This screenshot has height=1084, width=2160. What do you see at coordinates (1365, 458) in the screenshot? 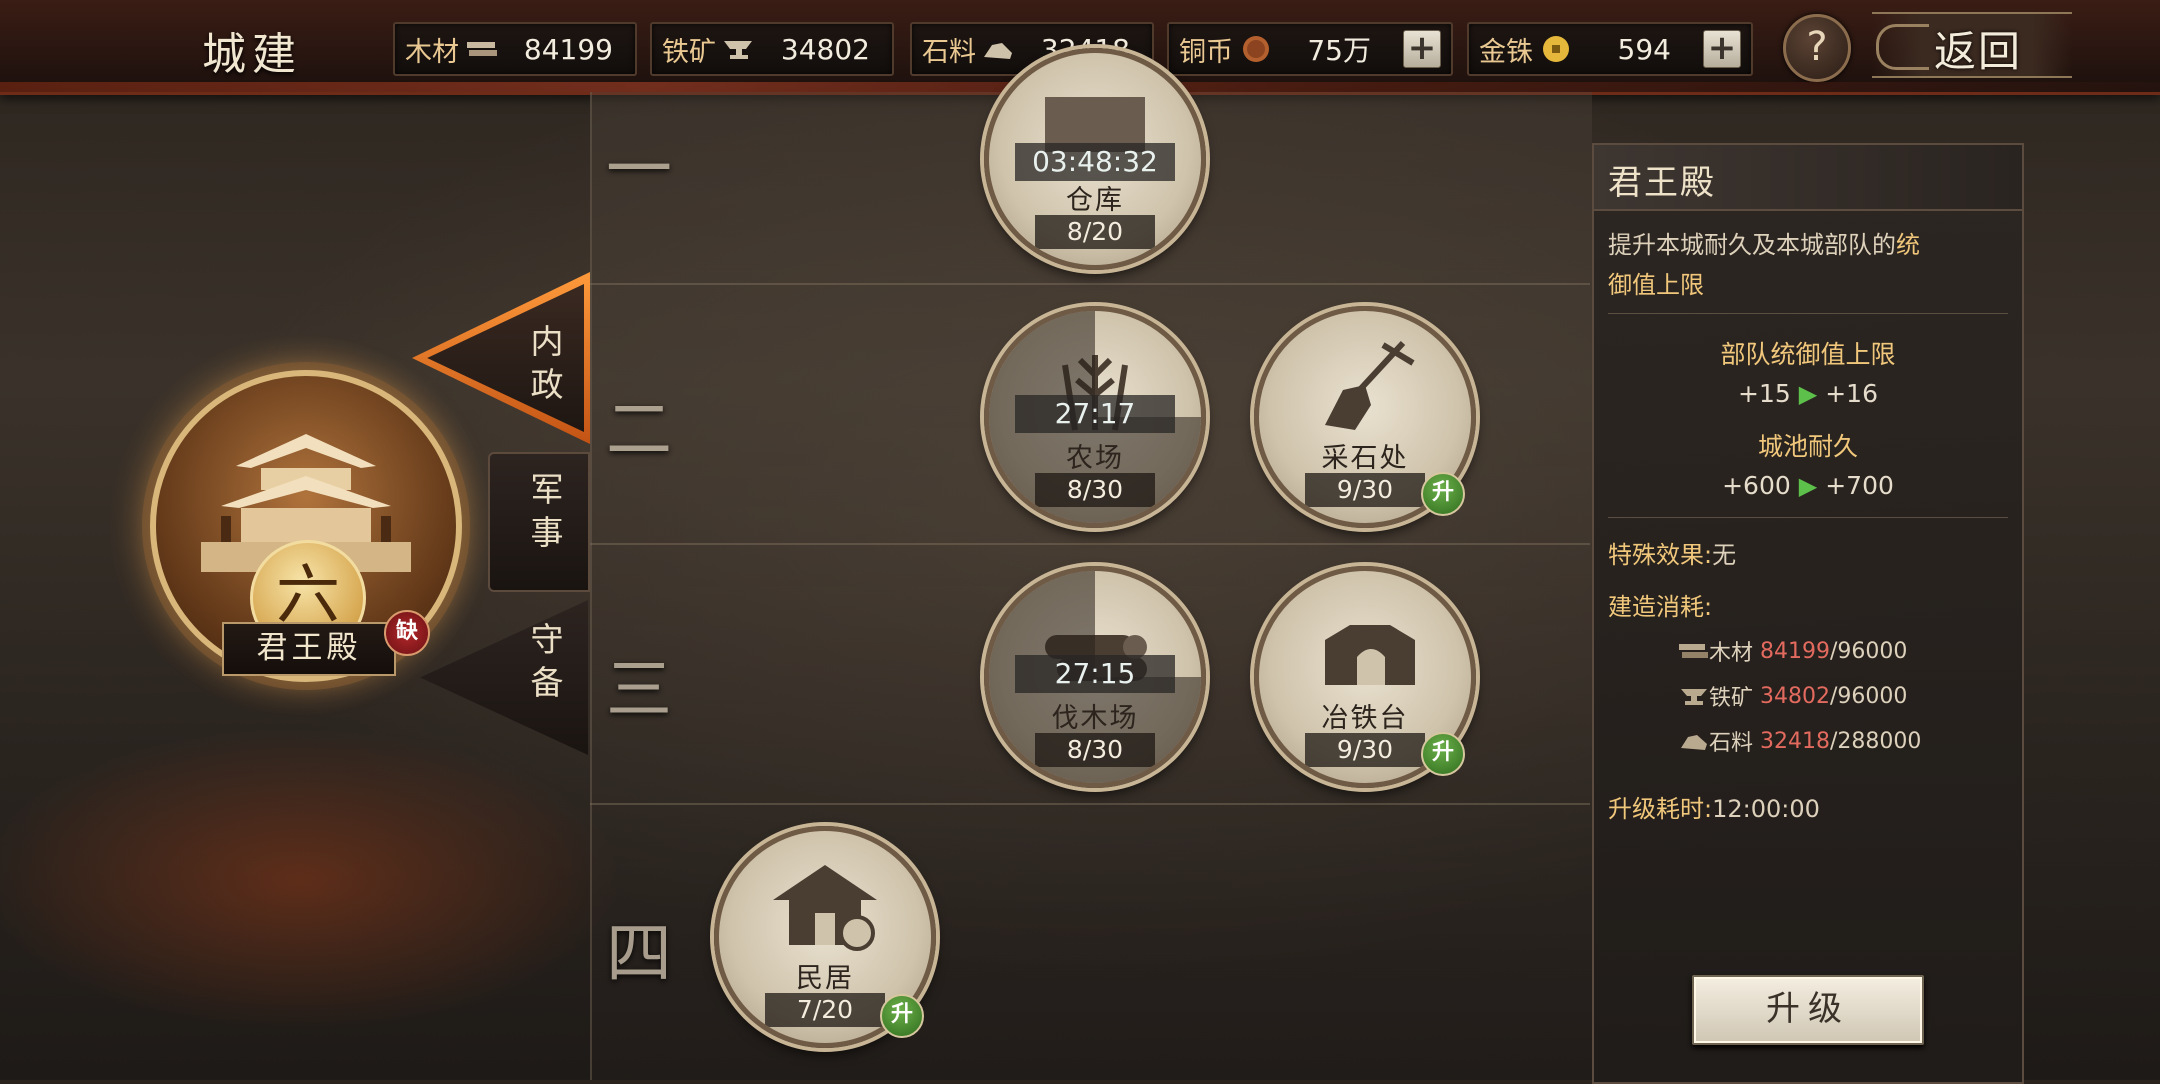
I see `building-name: 采石处` at bounding box center [1365, 458].